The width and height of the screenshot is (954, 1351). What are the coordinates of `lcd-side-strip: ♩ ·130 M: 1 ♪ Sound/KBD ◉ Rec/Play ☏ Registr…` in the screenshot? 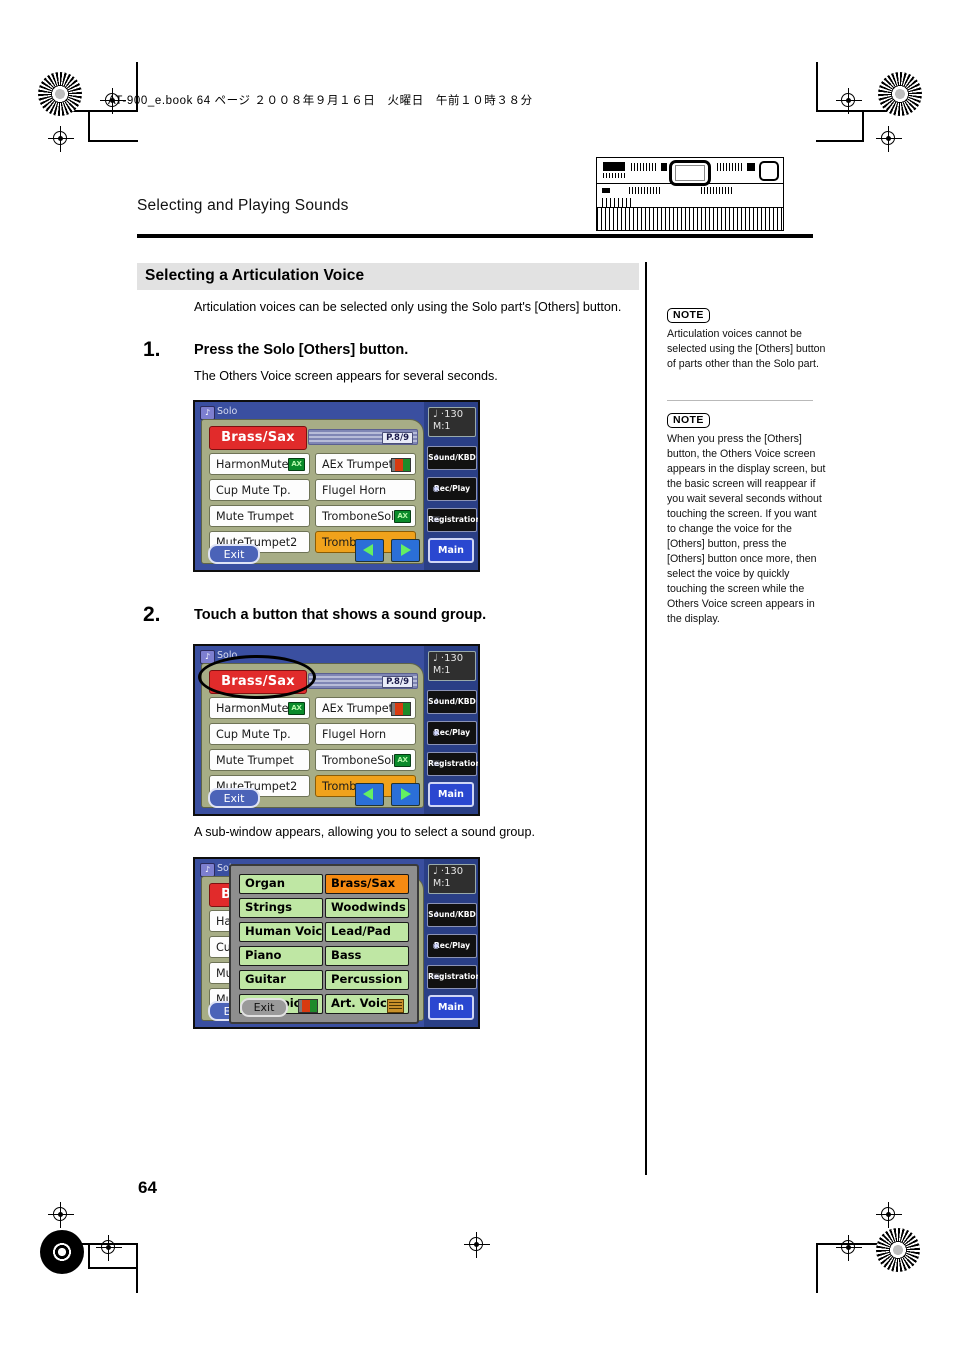 It's located at (451, 730).